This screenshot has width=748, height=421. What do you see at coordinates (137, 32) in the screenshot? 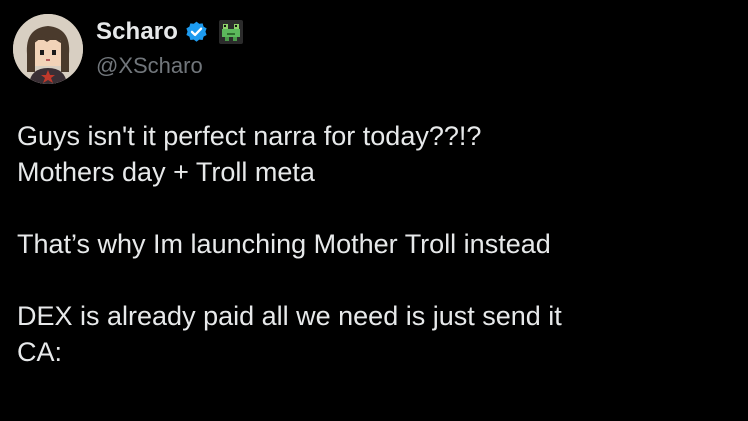
I see `display-name: Scharo` at bounding box center [137, 32].